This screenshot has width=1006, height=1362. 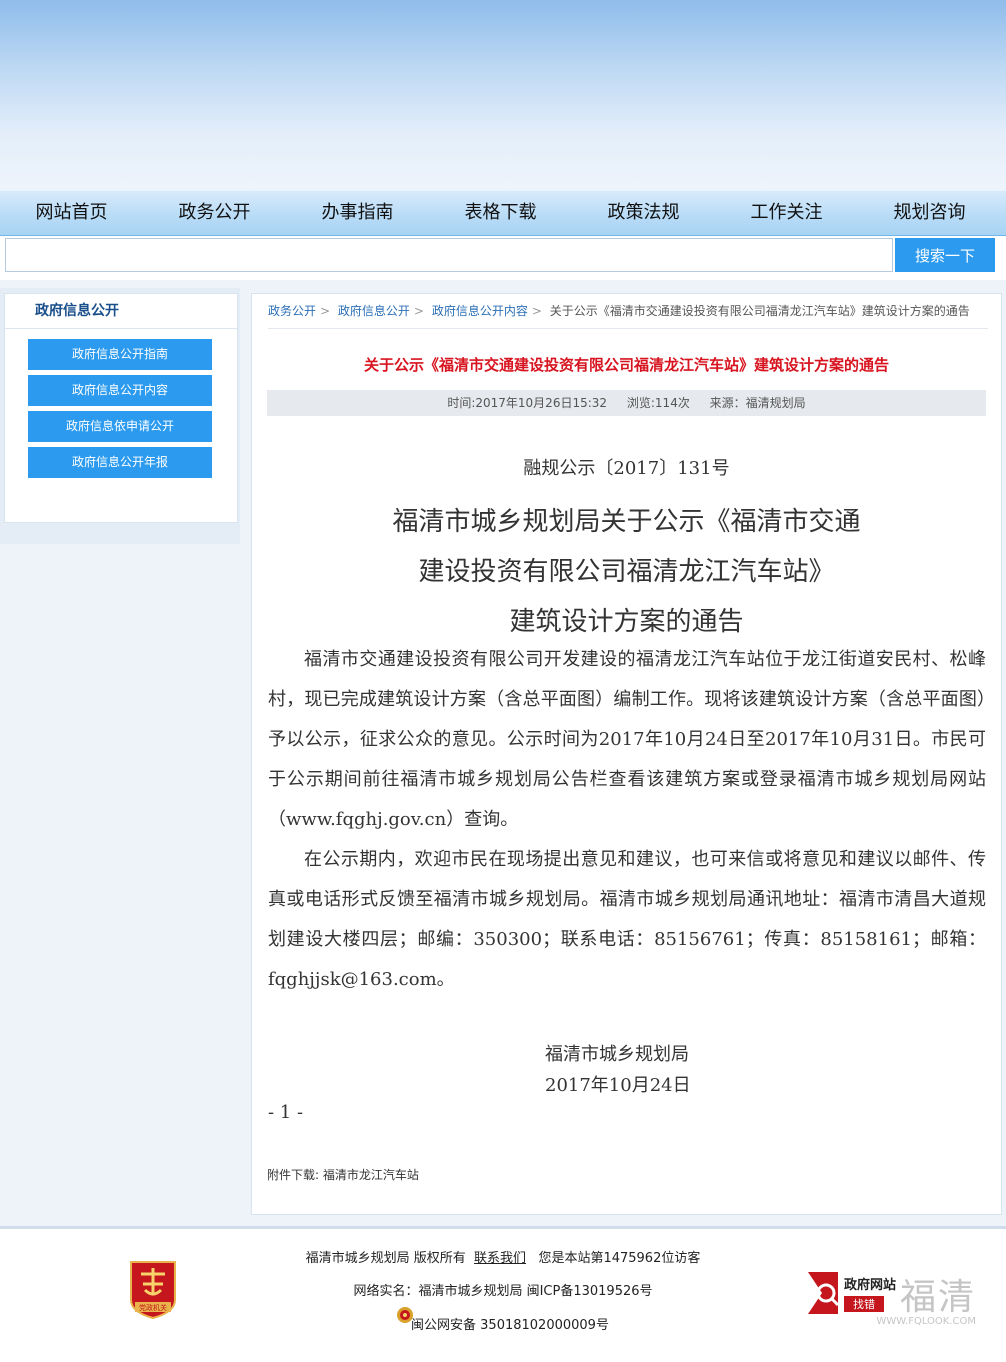 What do you see at coordinates (357, 213) in the screenshot?
I see `nav-item-service-guide: 办事指南` at bounding box center [357, 213].